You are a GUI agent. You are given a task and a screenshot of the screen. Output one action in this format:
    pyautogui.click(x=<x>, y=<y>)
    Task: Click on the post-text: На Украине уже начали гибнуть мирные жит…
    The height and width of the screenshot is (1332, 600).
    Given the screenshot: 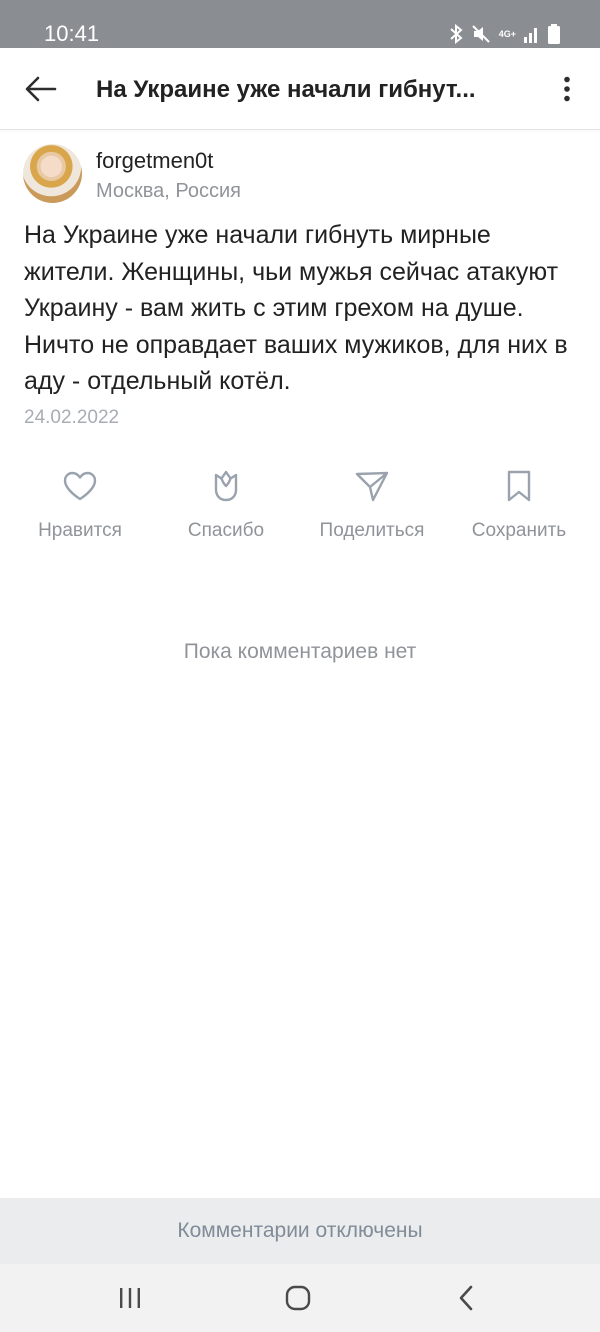 What is the action you would take?
    pyautogui.click(x=296, y=308)
    